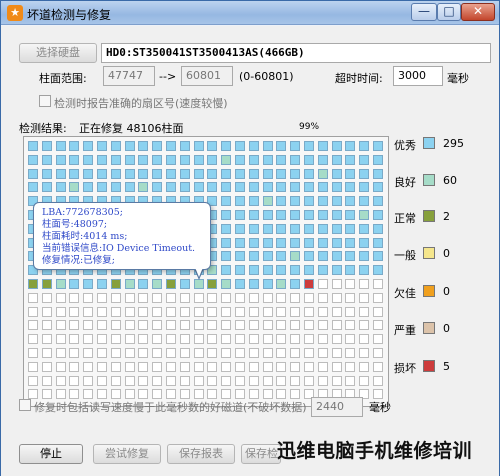 Image resolution: width=500 pixels, height=476 pixels. I want to click on report-sector-checkbox, so click(45, 101).